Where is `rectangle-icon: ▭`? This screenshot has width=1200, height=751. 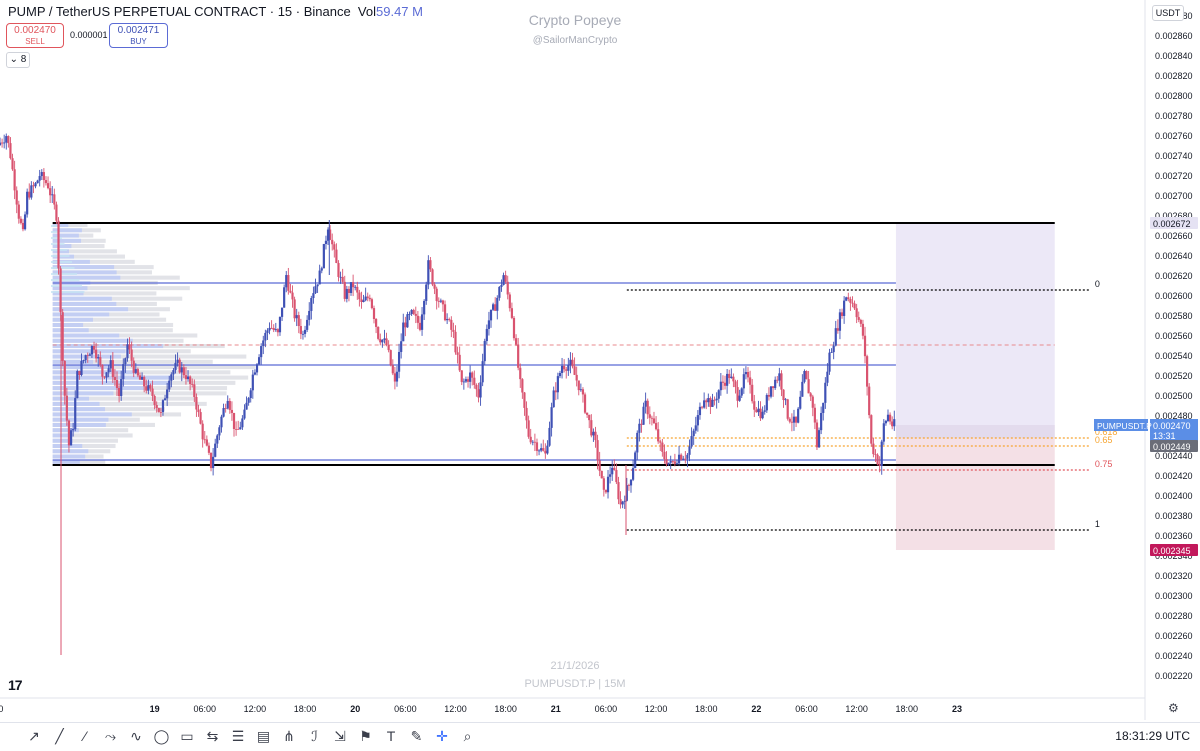
rectangle-icon: ▭ is located at coordinates (187, 736).